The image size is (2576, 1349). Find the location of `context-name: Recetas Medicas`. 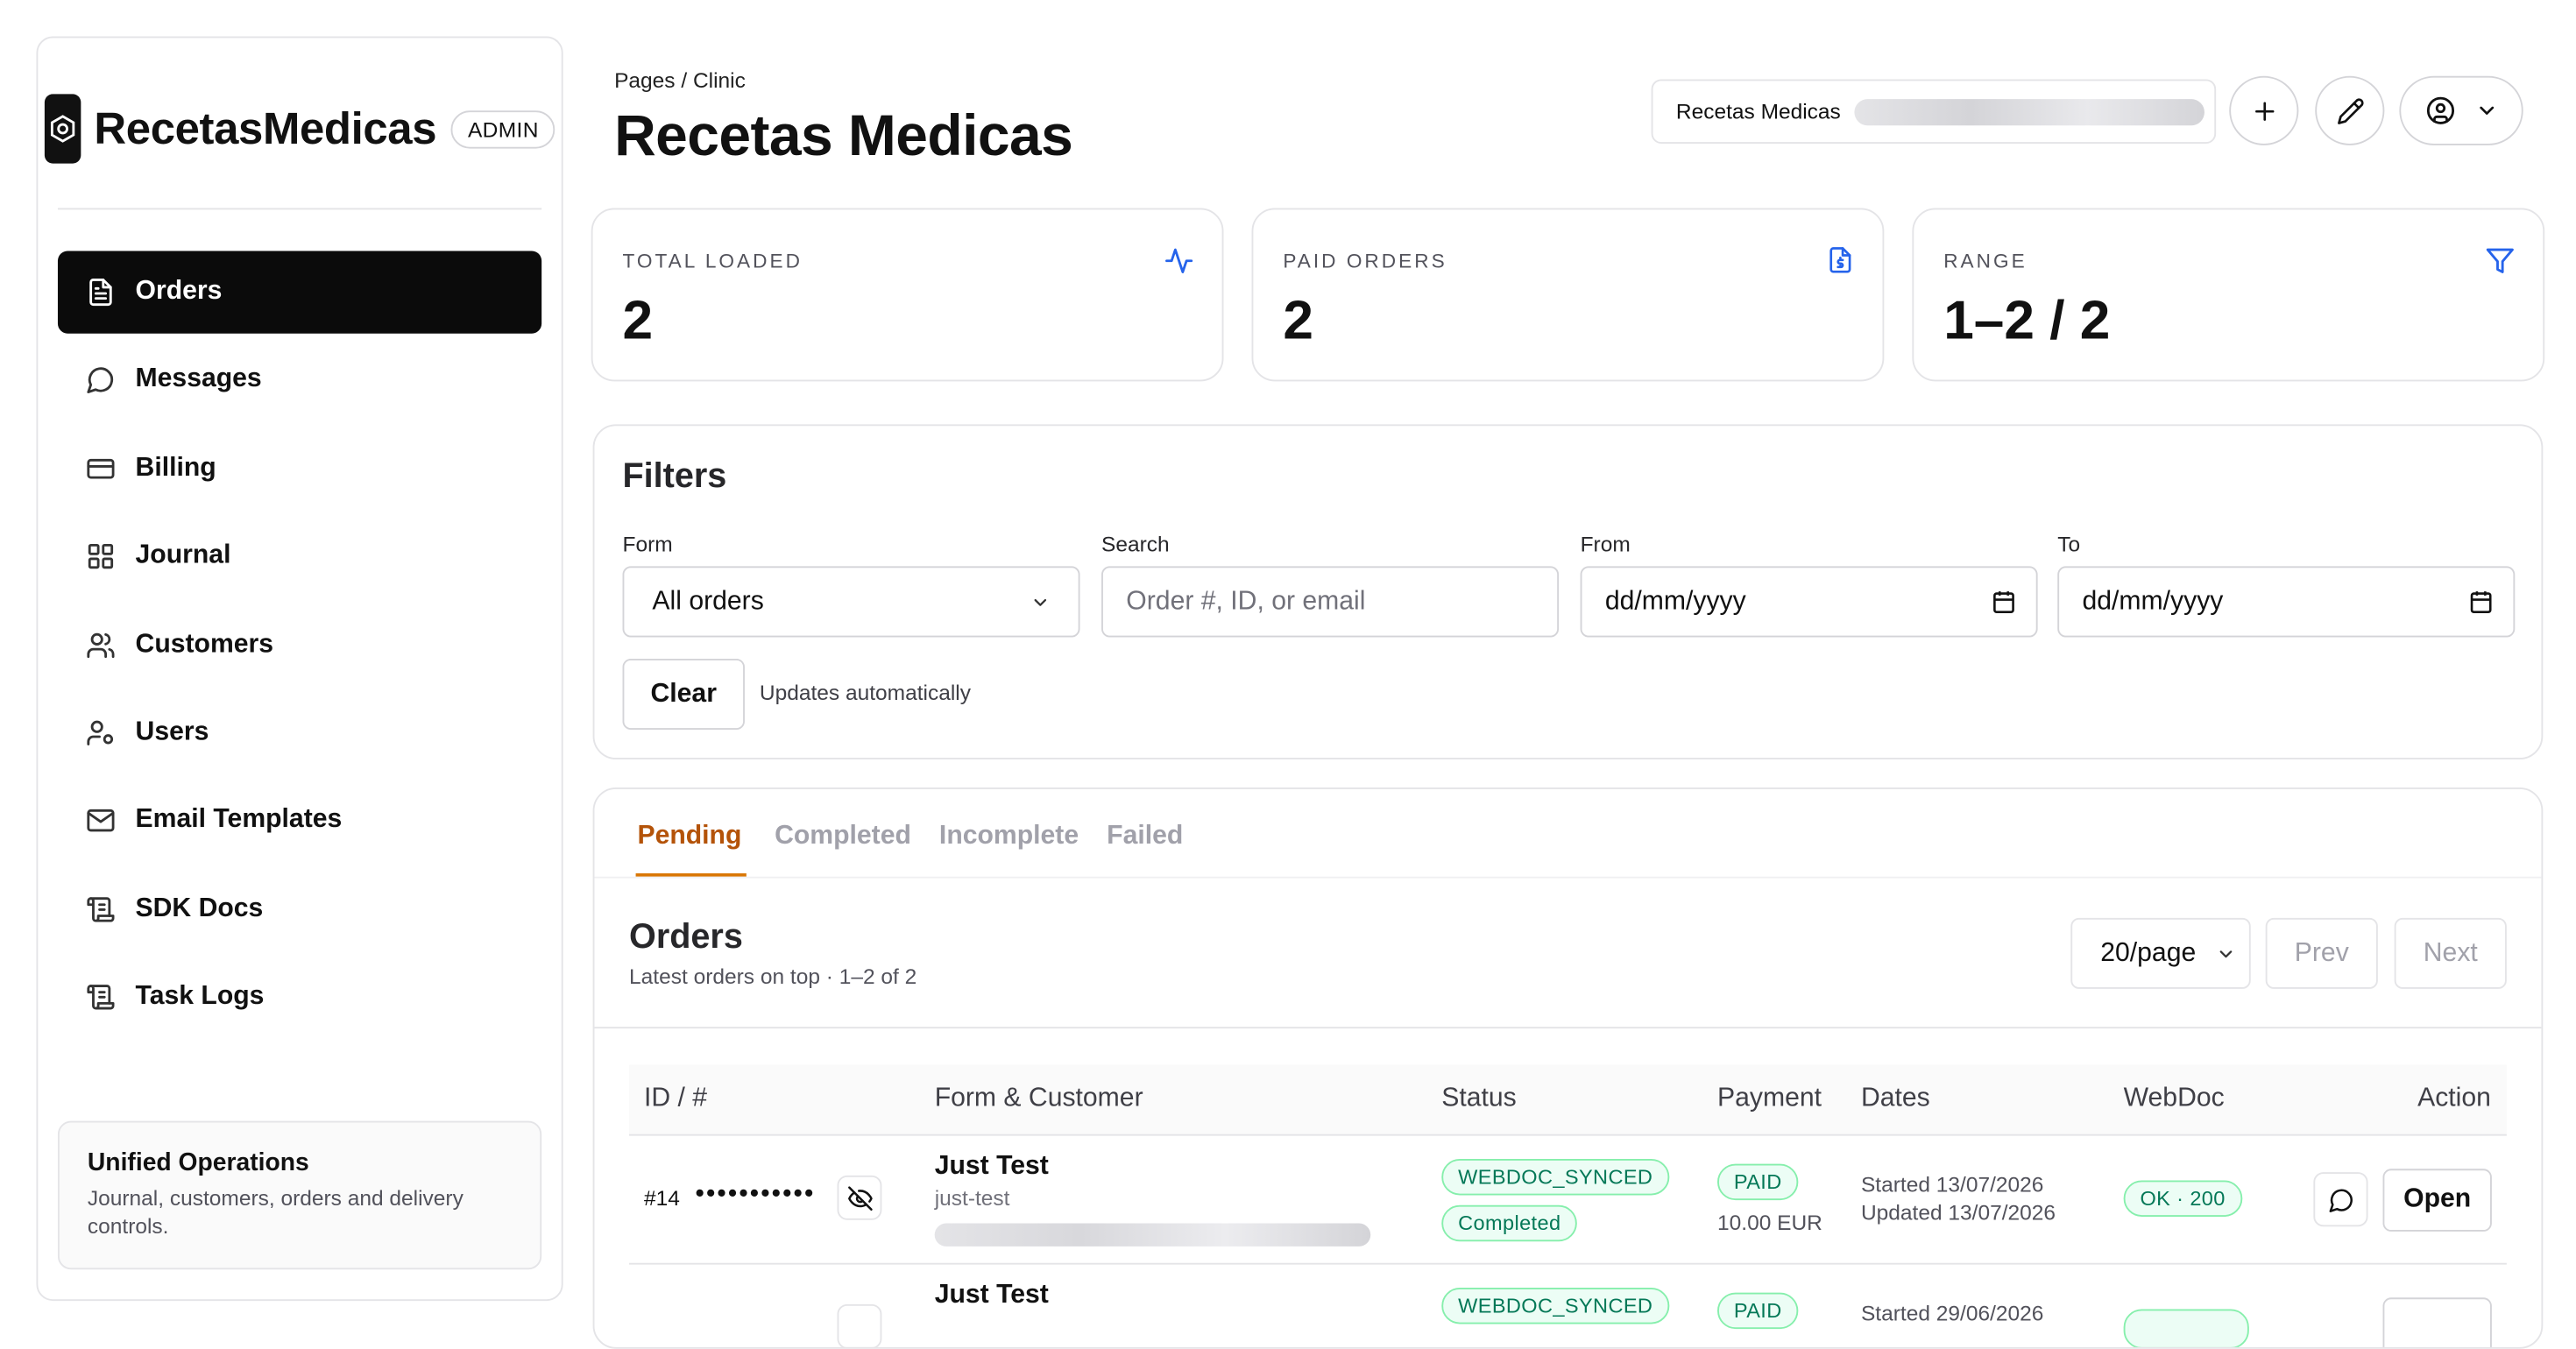

context-name: Recetas Medicas is located at coordinates (1758, 111).